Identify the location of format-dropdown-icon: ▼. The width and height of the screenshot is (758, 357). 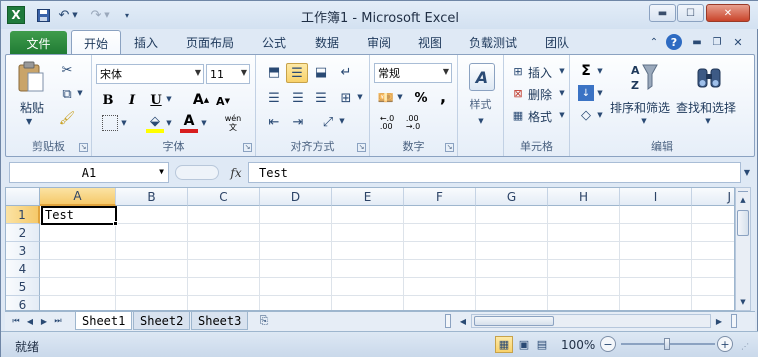
(562, 115).